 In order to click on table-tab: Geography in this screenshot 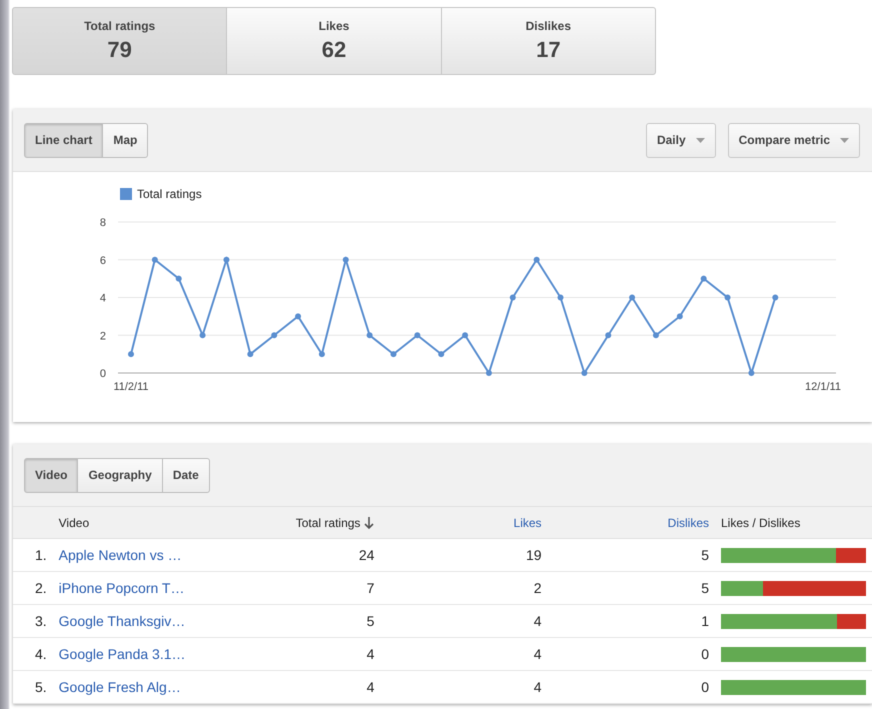, I will do `click(120, 475)`.